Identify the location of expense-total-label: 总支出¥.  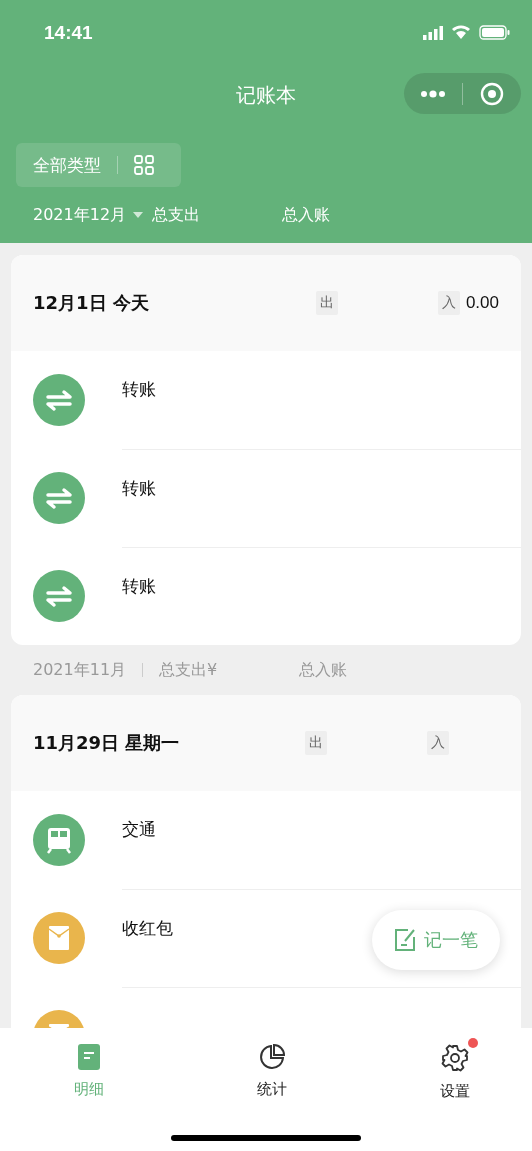
(188, 670).